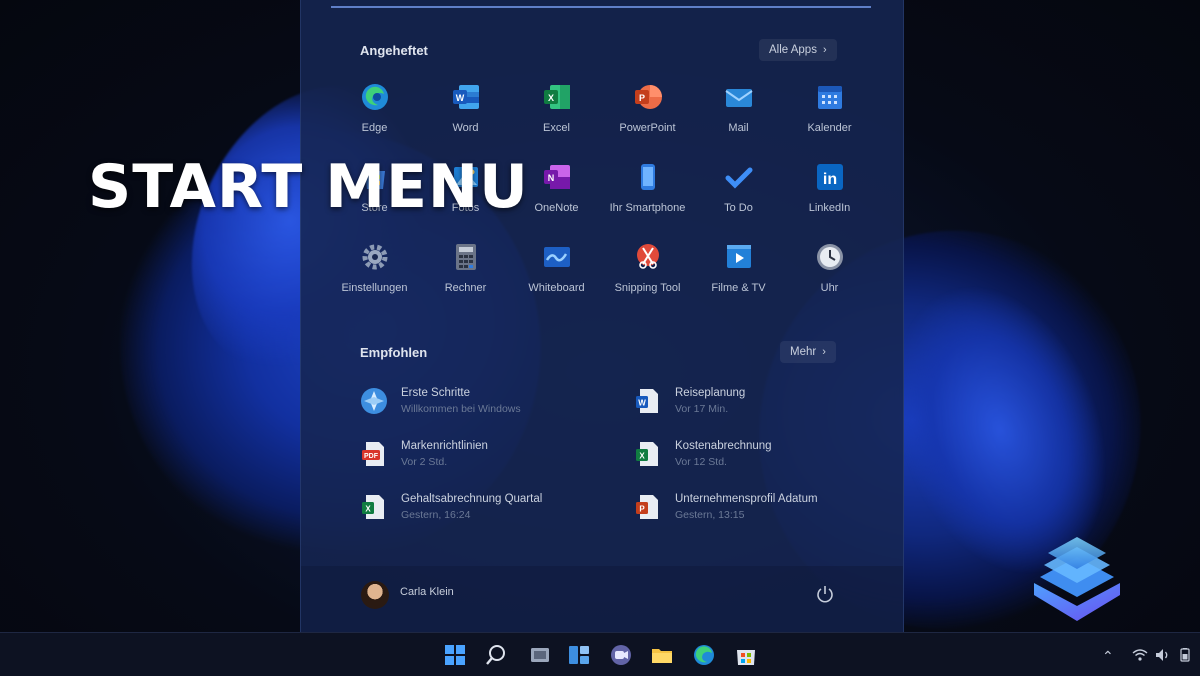  I want to click on linkedin-icon: in, so click(829, 177).